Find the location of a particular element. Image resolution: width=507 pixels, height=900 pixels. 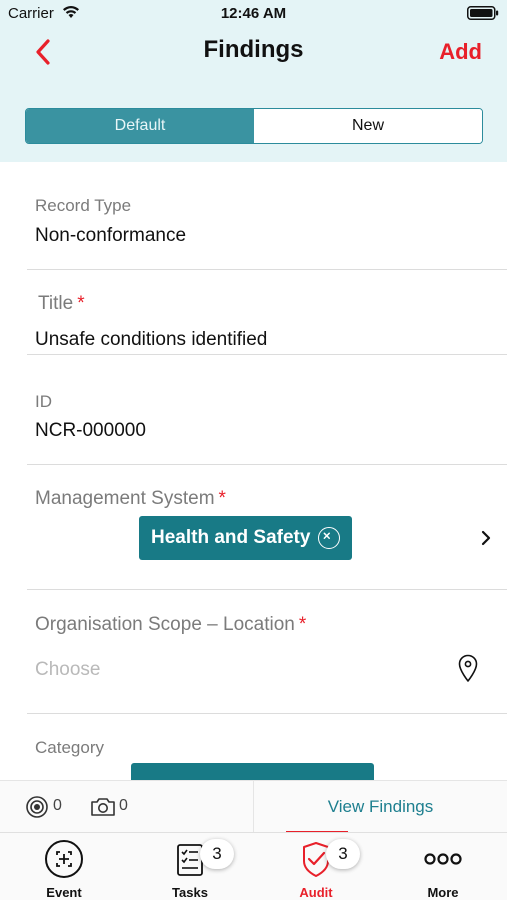

chip-remove-icon is located at coordinates (329, 538).